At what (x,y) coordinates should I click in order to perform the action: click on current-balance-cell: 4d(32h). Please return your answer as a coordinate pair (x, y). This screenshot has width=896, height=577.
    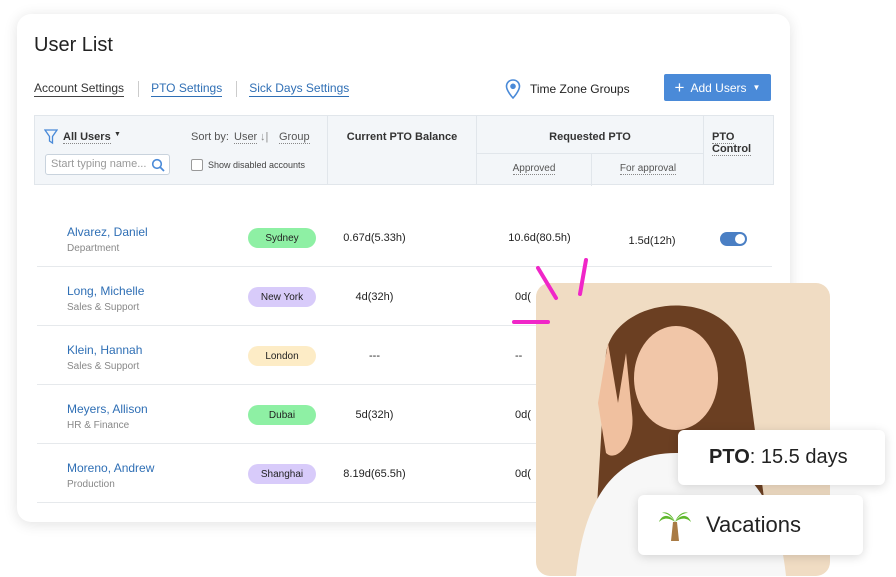
    Looking at the image, I should click on (374, 297).